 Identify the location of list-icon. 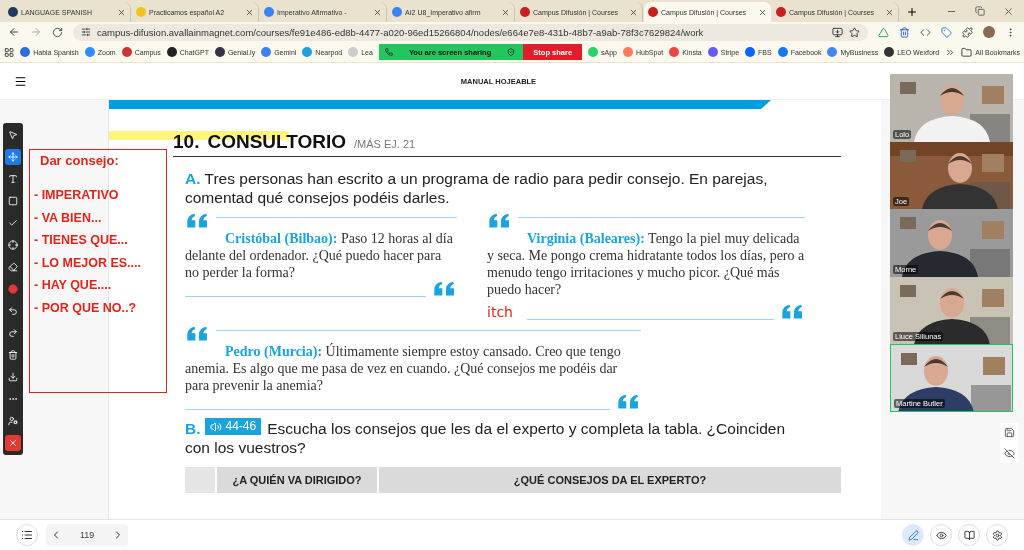
(27, 535).